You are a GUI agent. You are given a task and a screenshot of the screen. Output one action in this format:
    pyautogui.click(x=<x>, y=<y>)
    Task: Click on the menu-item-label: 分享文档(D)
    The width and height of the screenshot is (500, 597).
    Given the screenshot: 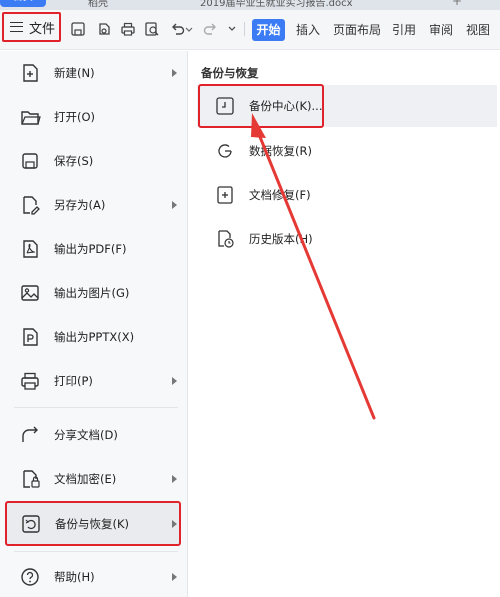 What is the action you would take?
    pyautogui.click(x=86, y=435)
    